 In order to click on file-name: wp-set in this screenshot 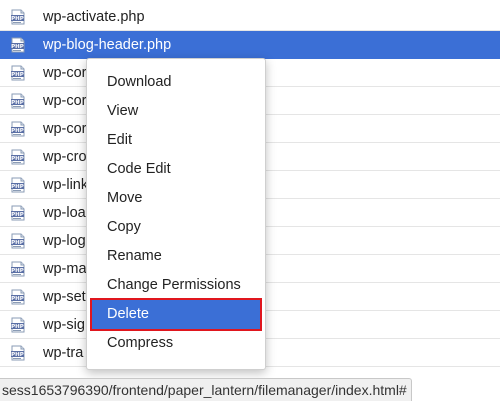, I will do `click(64, 296)`.